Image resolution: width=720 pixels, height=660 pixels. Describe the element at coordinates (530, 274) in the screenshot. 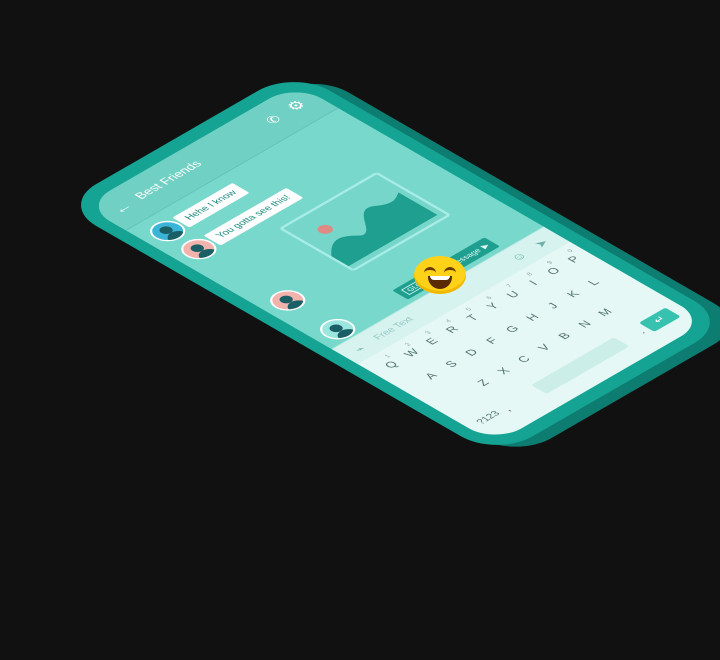

I see `key-number-hint: 8` at that location.